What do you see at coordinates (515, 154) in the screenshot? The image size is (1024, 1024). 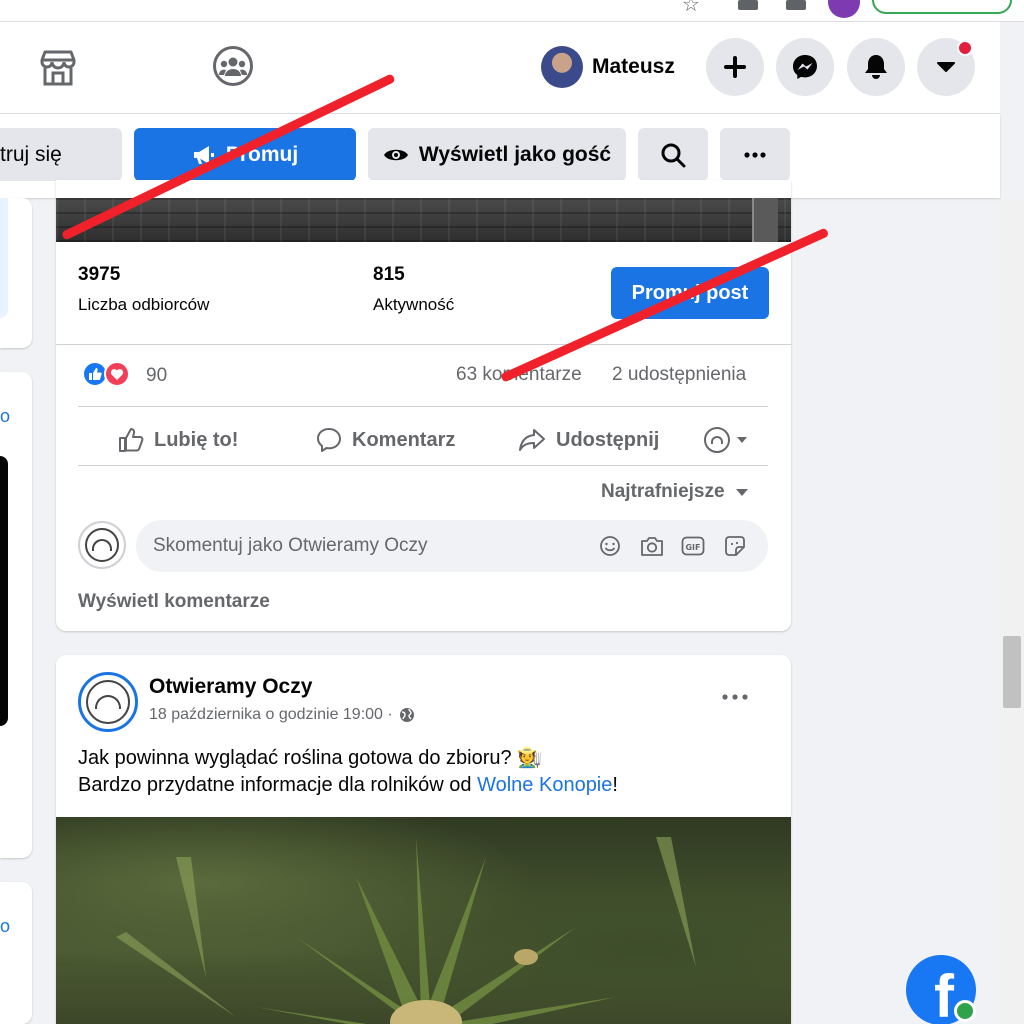 I see `view-as-visitor-label: Wyświetl jako gość` at bounding box center [515, 154].